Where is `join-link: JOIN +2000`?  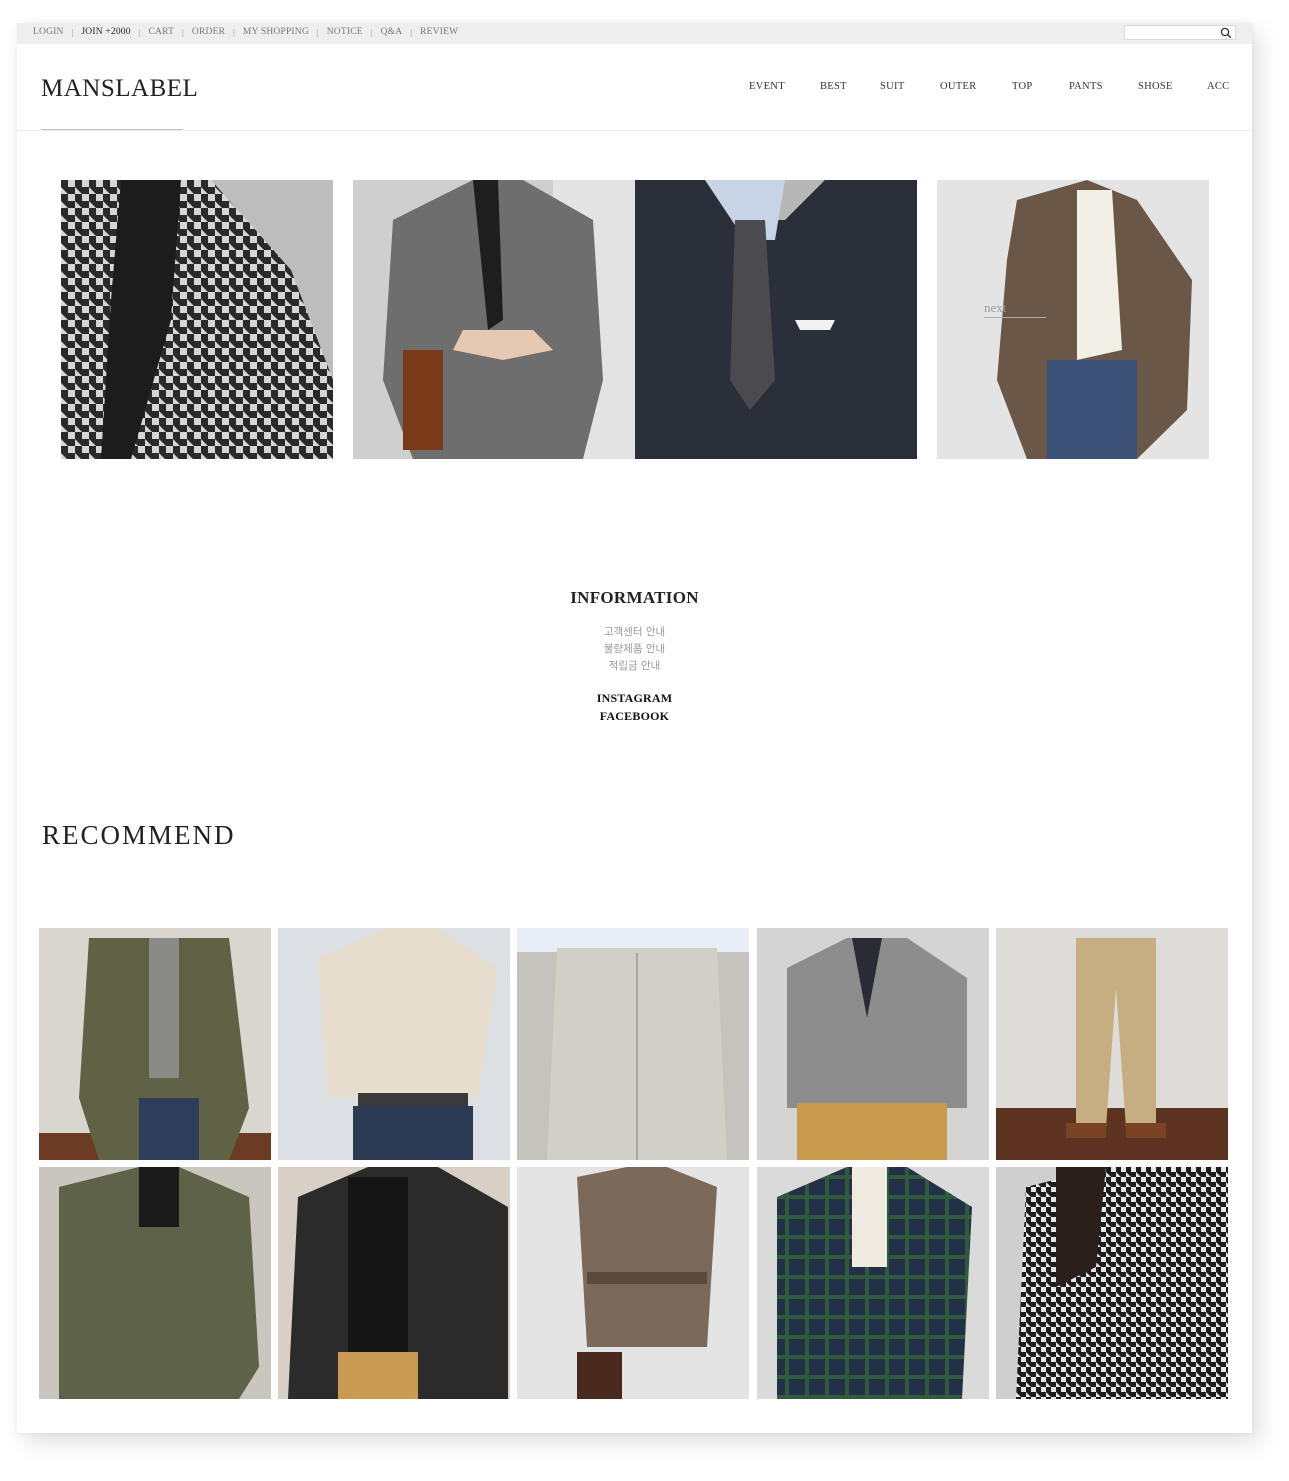
join-link: JOIN +2000 is located at coordinates (105, 32).